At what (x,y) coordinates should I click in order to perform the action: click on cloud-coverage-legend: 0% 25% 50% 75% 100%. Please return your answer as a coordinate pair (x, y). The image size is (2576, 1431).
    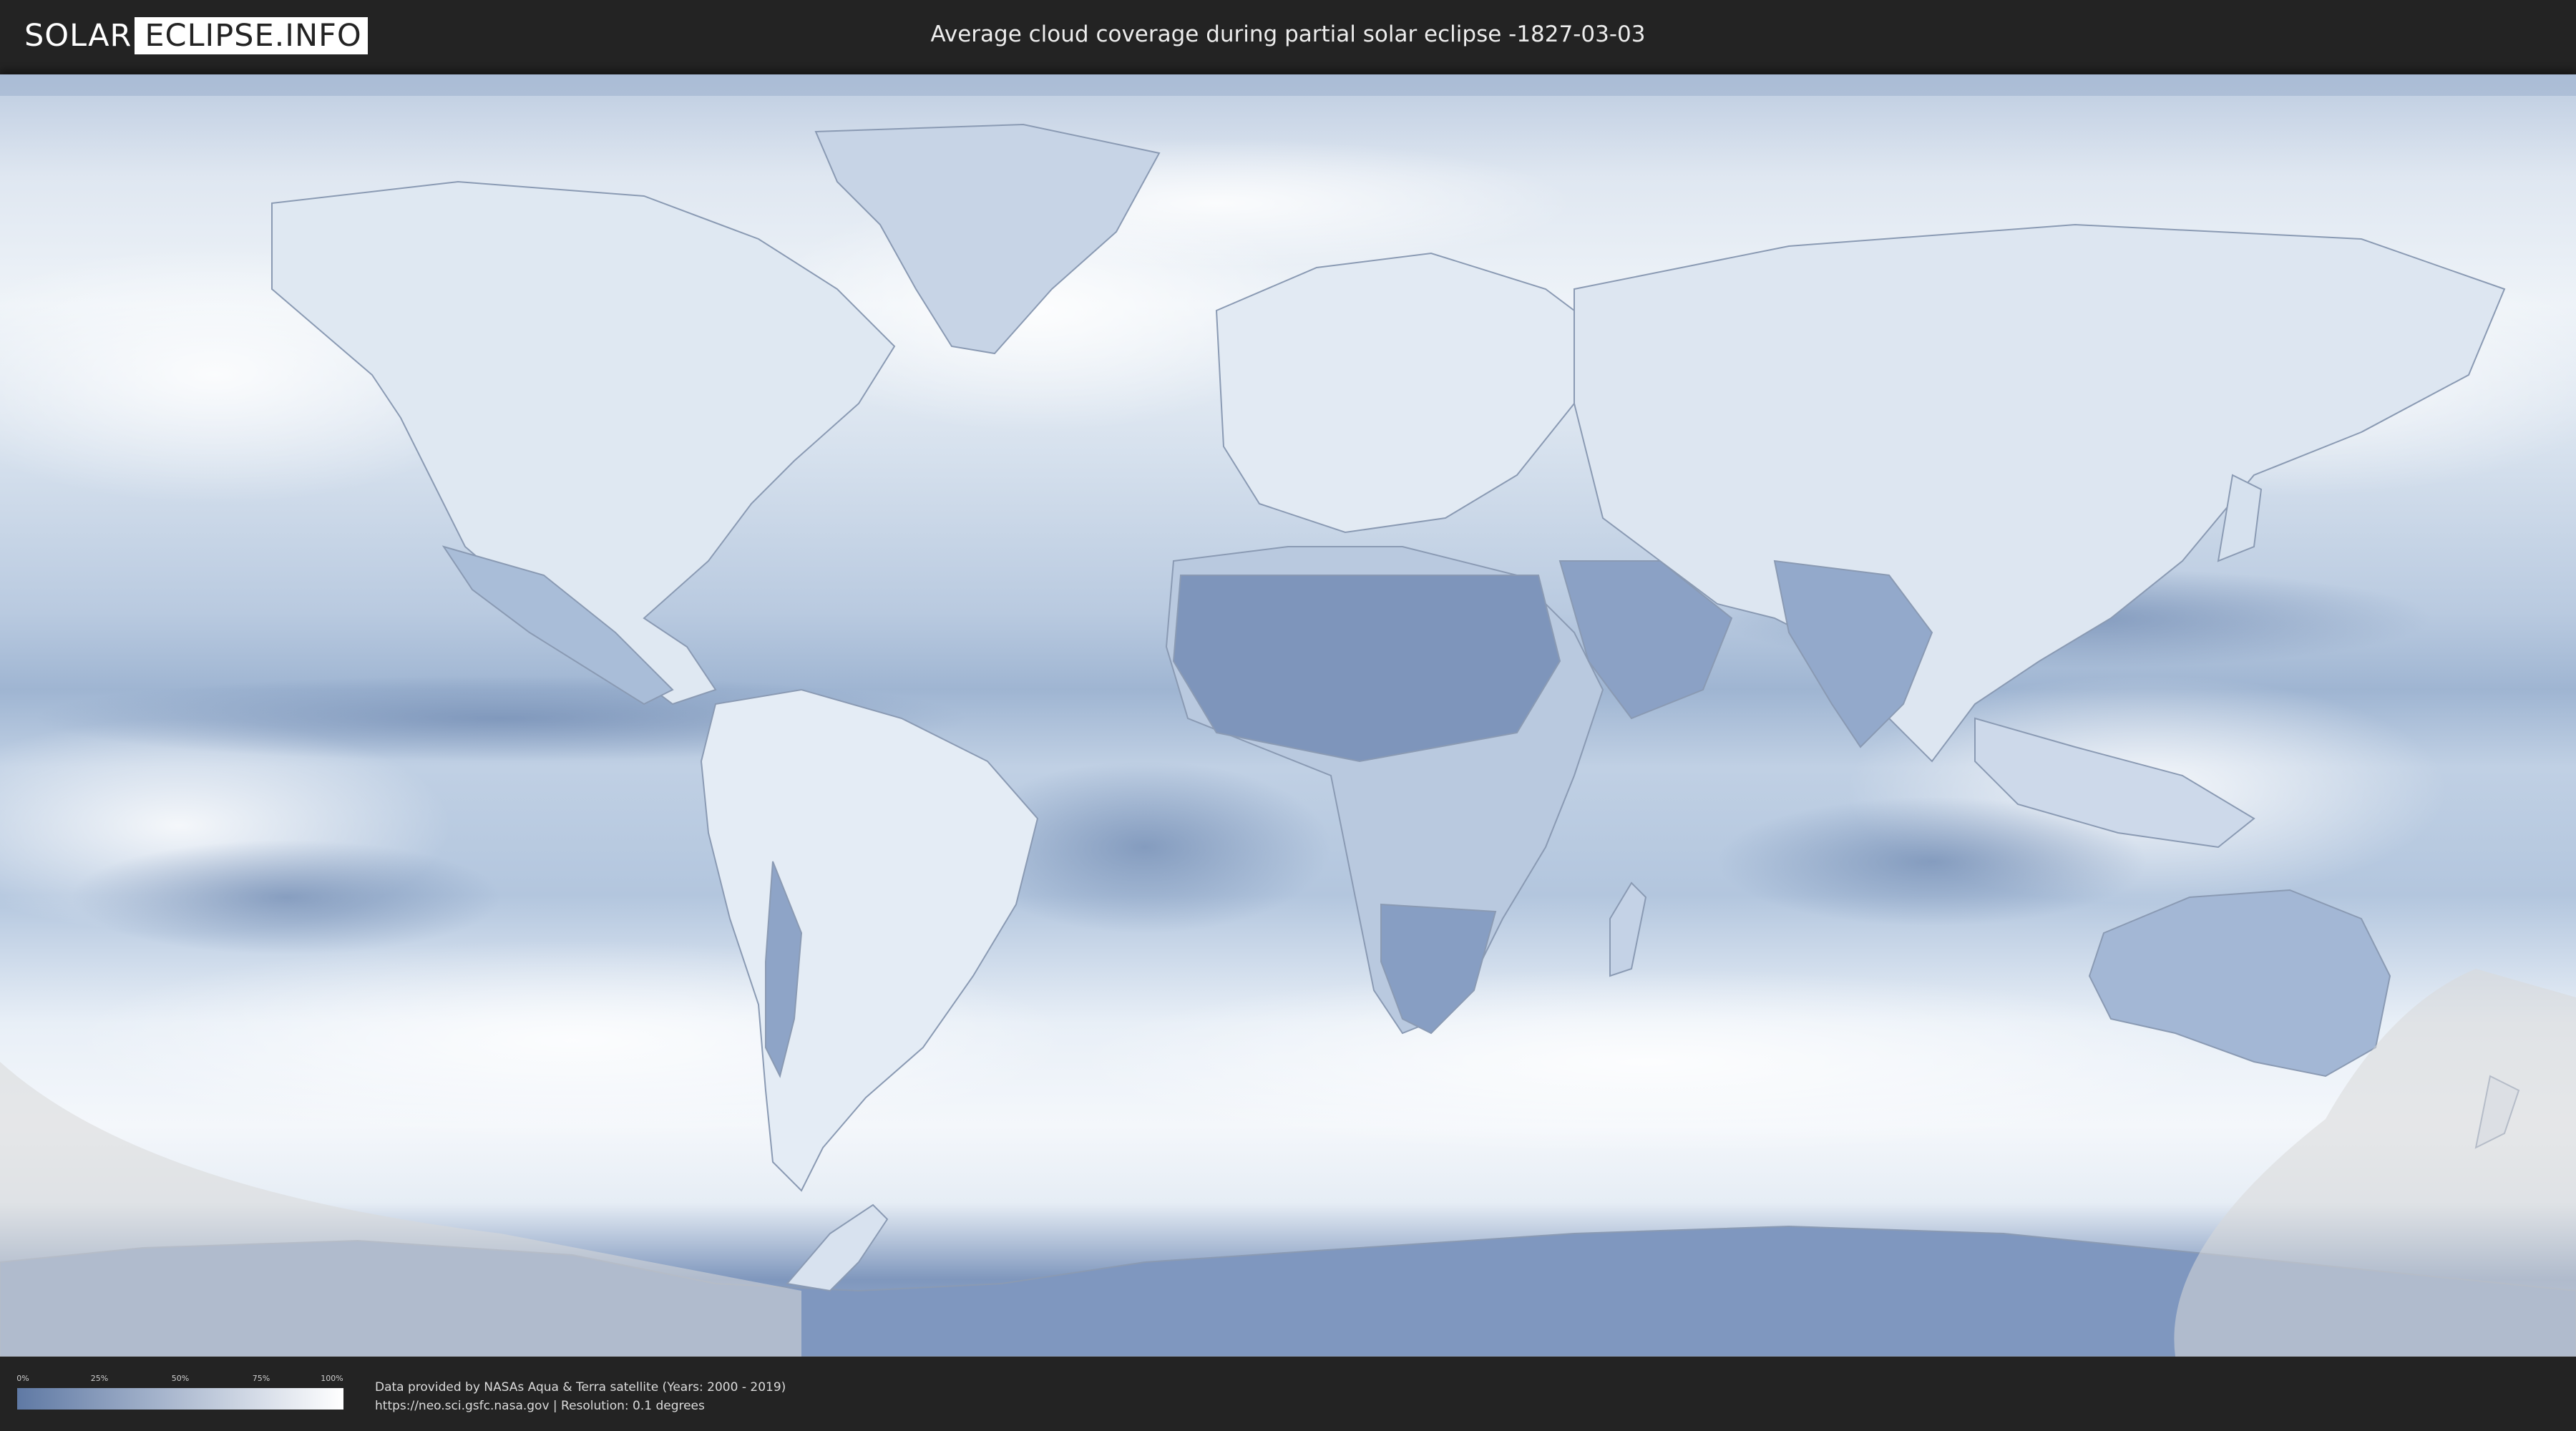
    Looking at the image, I should click on (179, 1392).